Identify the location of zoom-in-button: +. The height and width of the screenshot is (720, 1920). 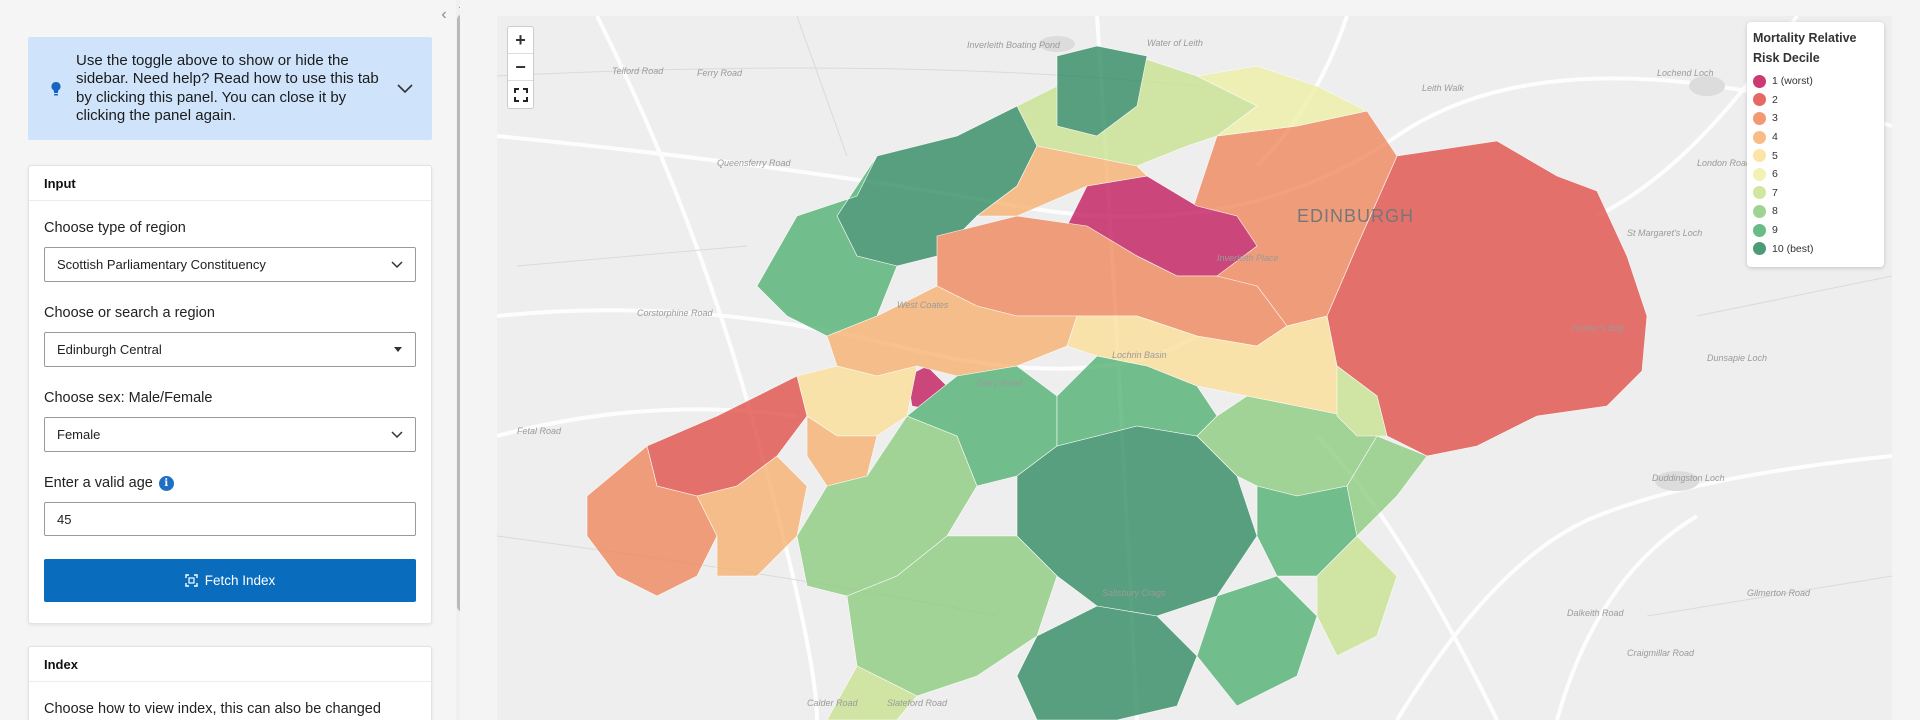
(520, 40).